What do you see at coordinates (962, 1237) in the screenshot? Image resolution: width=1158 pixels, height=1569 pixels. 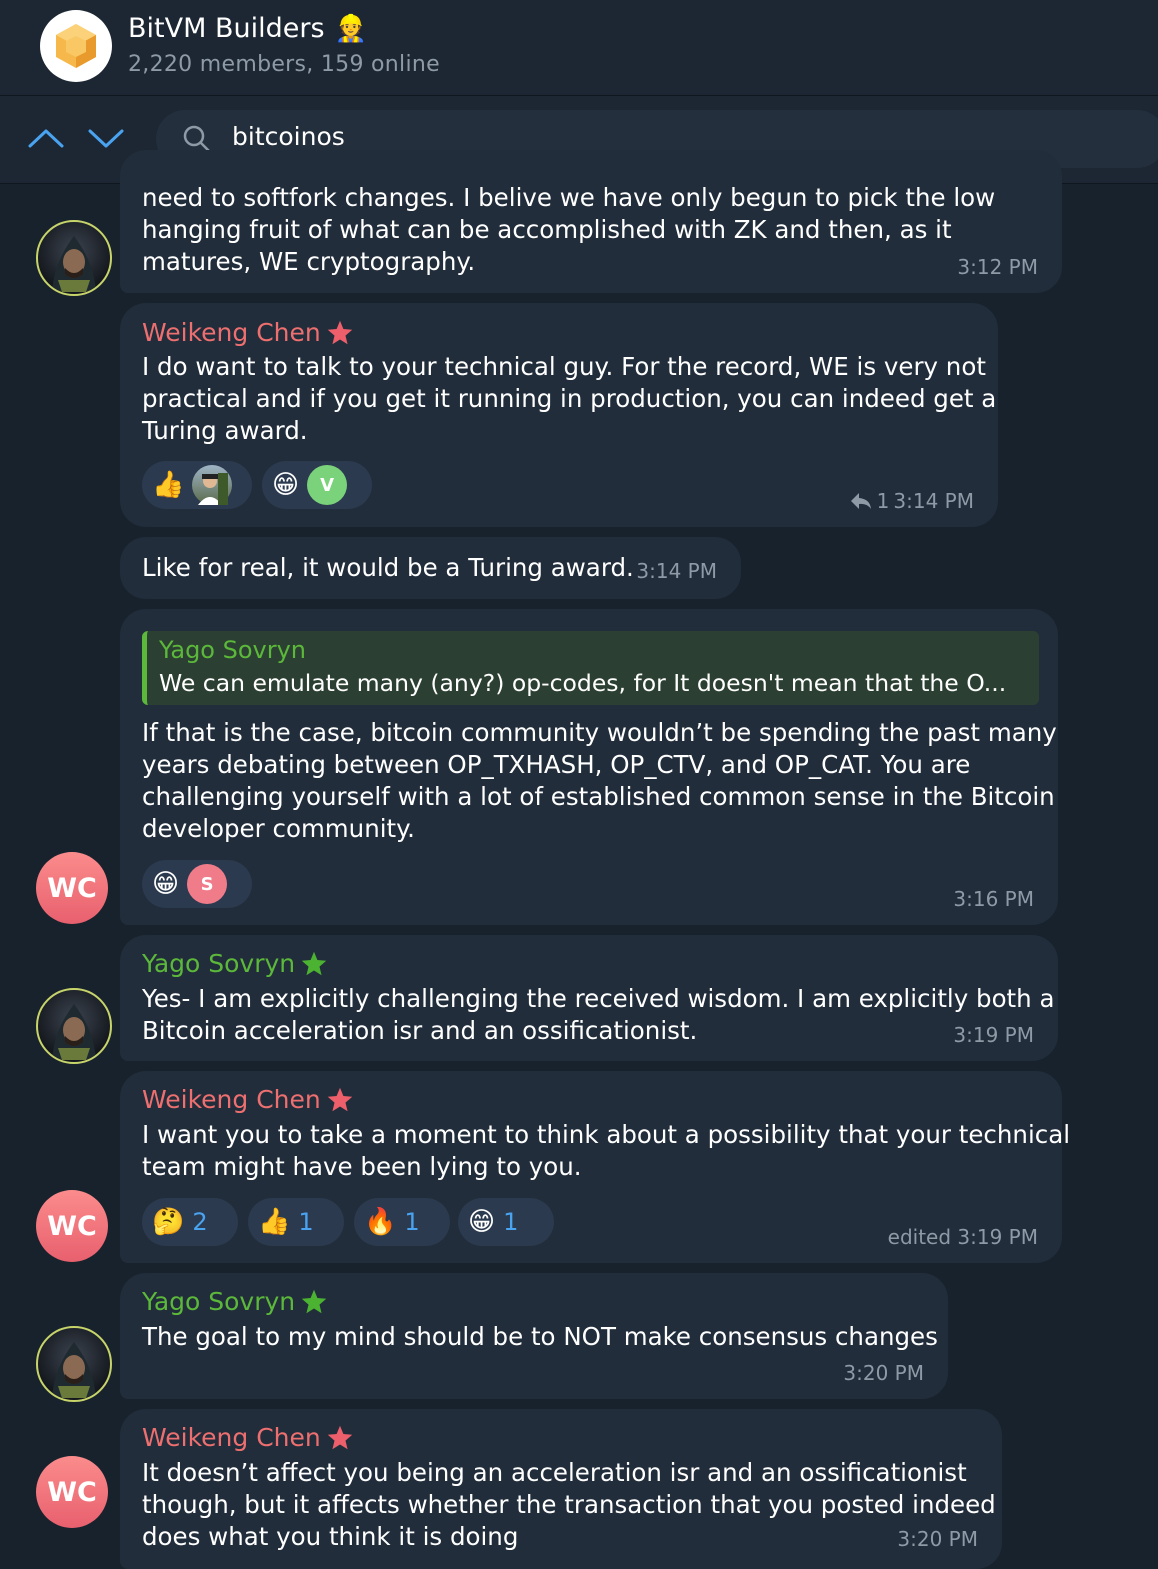 I see `message-time: edited 3:19 PM` at bounding box center [962, 1237].